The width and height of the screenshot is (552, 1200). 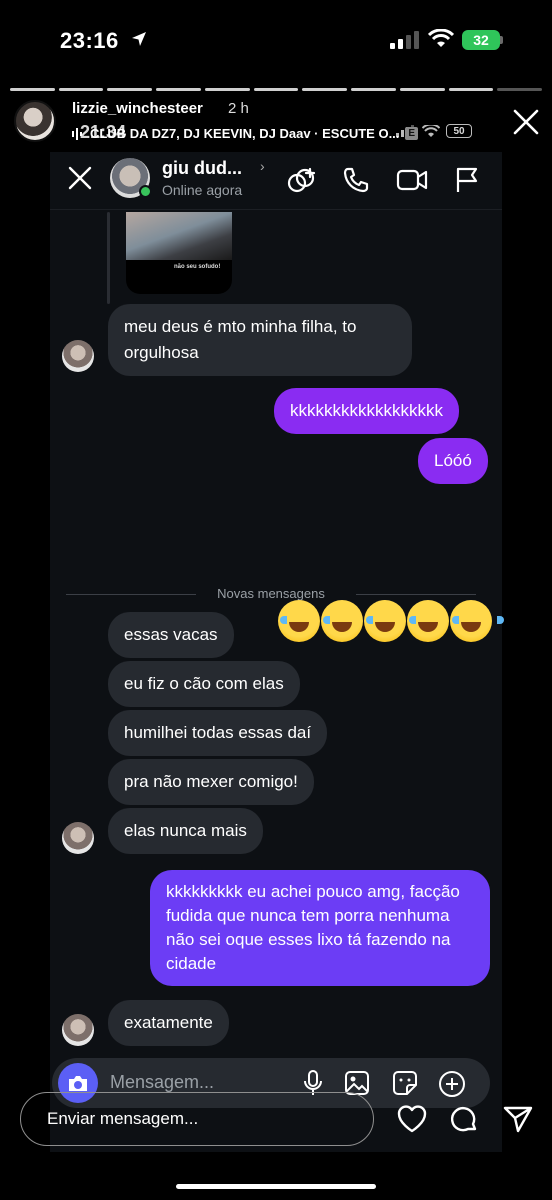 I want to click on message-bubble: meu deus é mto minha filha, to orgulhosa, so click(x=260, y=340).